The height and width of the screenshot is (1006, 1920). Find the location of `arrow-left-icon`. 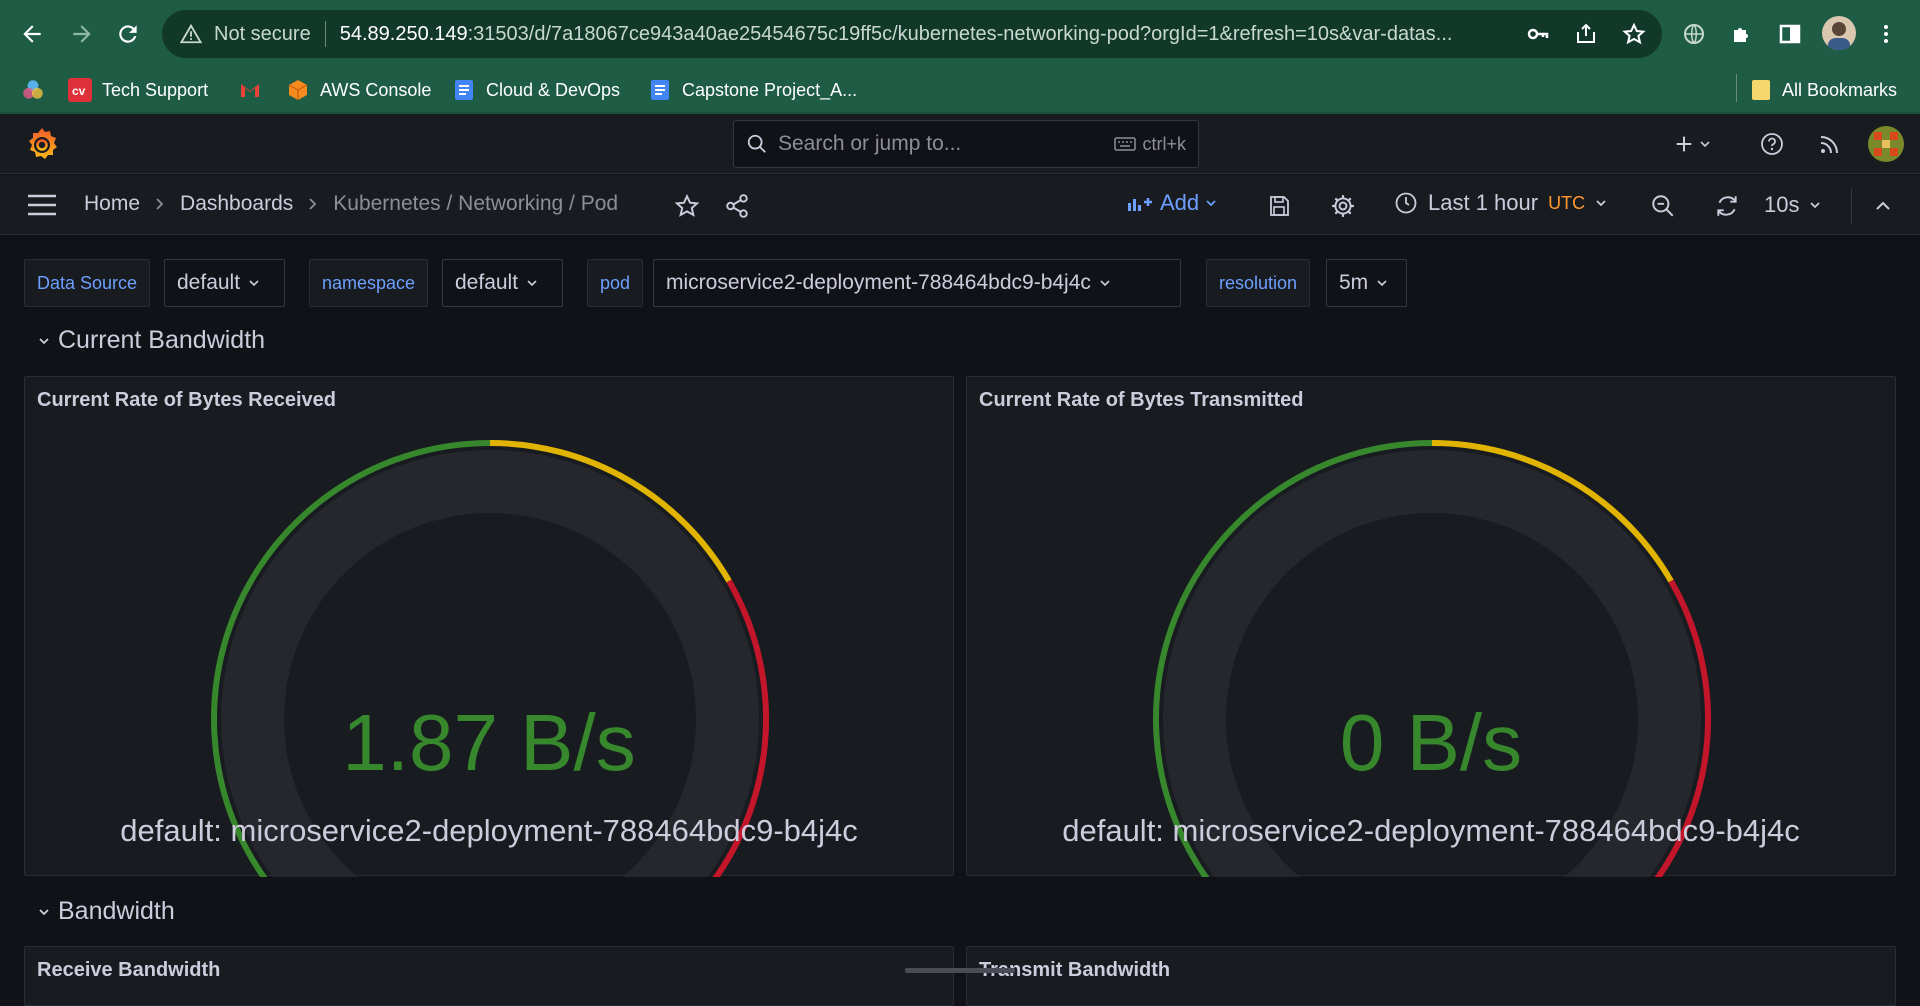

arrow-left-icon is located at coordinates (32, 34).